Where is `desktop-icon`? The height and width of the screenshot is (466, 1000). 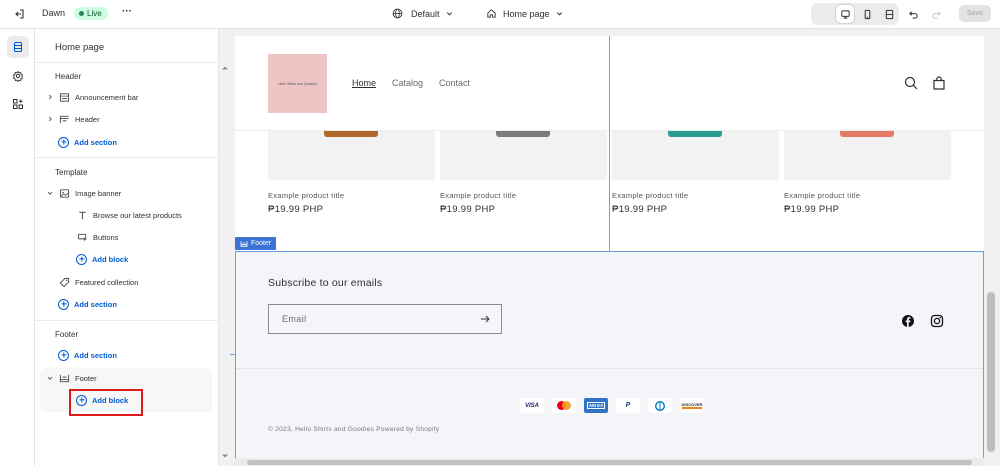
desktop-icon is located at coordinates (845, 14).